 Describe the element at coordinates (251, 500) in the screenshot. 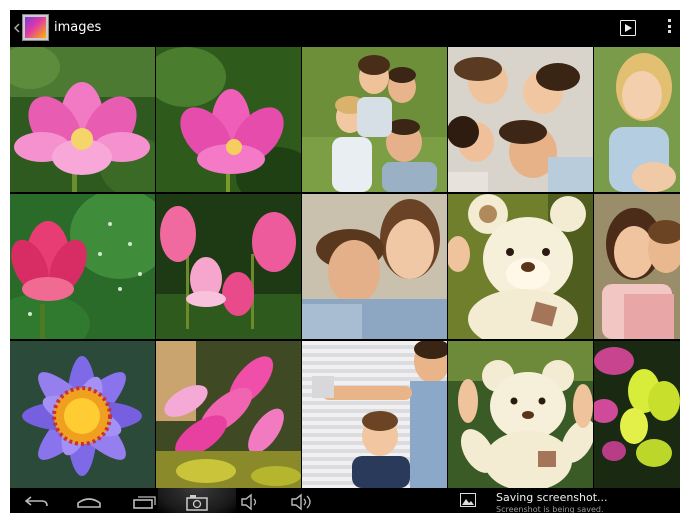

I see `volume-down-icon` at that location.